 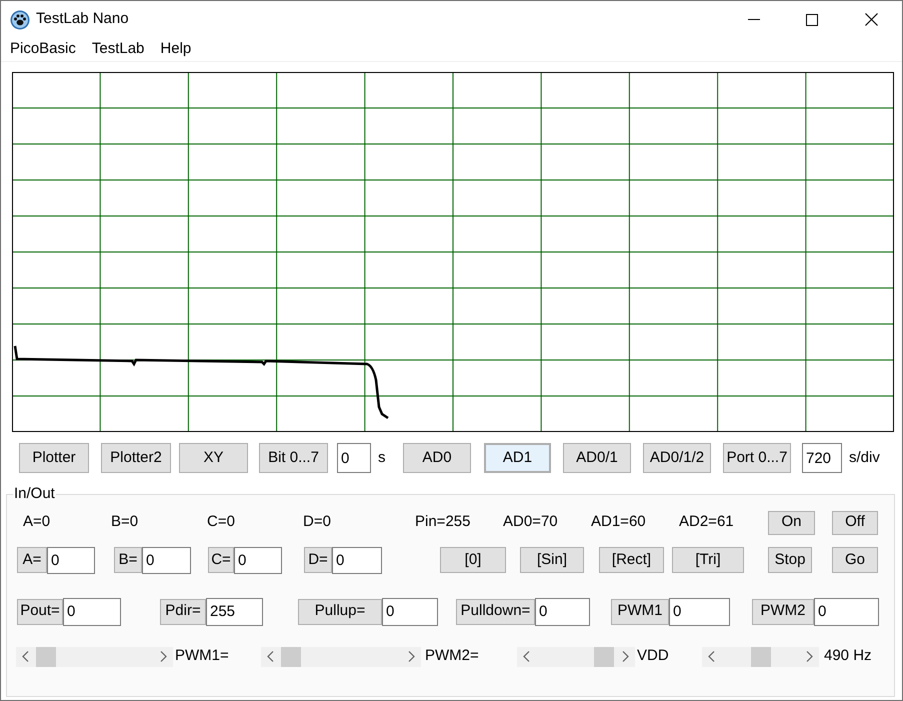 I want to click on set-button: A=, so click(x=32, y=560).